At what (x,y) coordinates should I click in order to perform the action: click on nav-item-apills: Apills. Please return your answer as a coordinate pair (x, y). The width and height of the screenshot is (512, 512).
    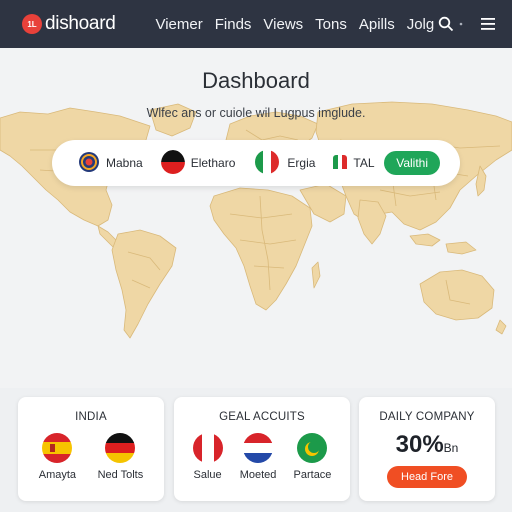
    Looking at the image, I should click on (377, 24).